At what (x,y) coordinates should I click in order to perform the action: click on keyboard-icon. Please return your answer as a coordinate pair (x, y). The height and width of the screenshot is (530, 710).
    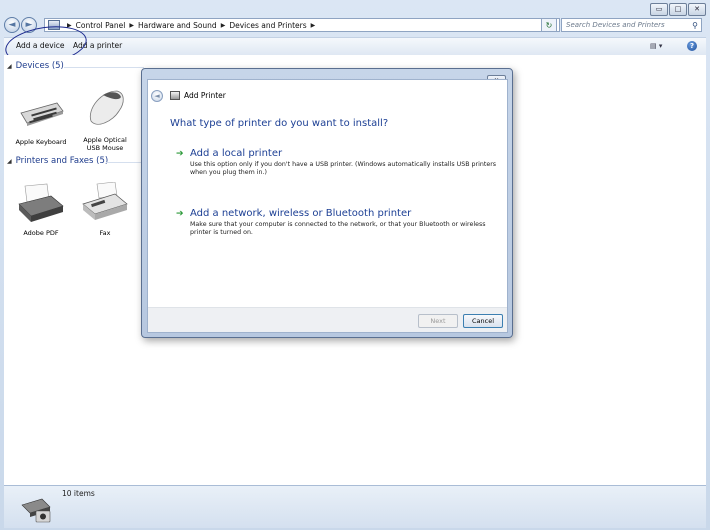
    Looking at the image, I should click on (42, 114).